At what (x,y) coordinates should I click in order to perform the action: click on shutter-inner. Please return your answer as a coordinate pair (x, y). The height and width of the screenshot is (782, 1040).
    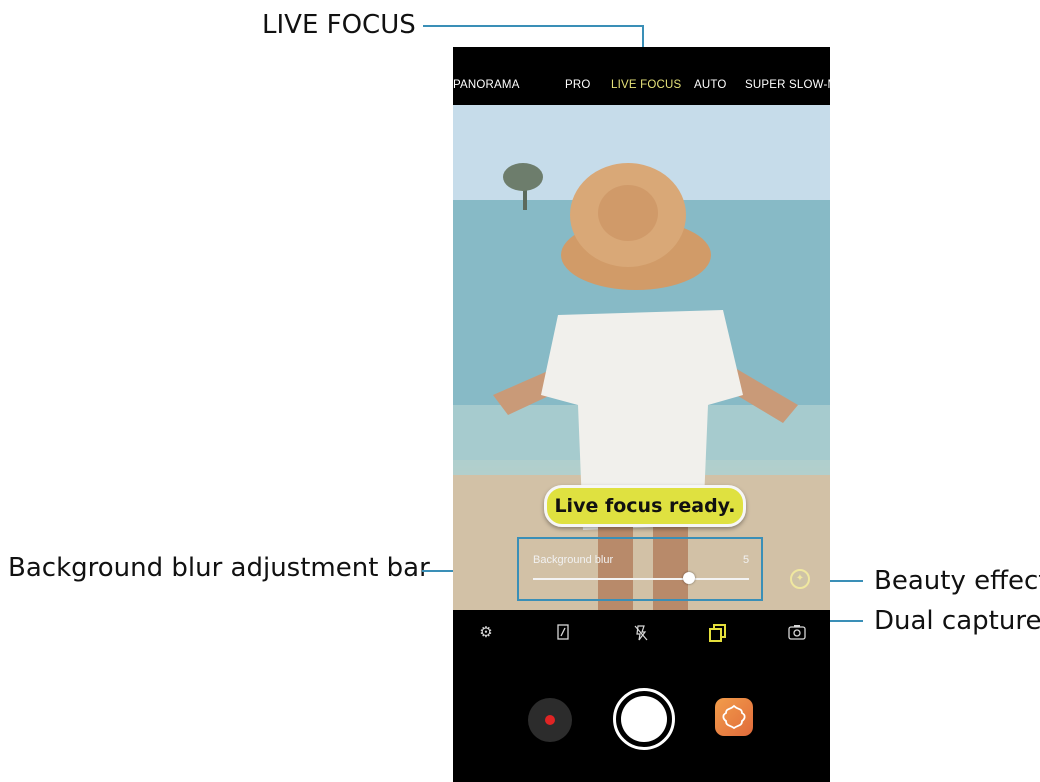
    Looking at the image, I should click on (644, 719).